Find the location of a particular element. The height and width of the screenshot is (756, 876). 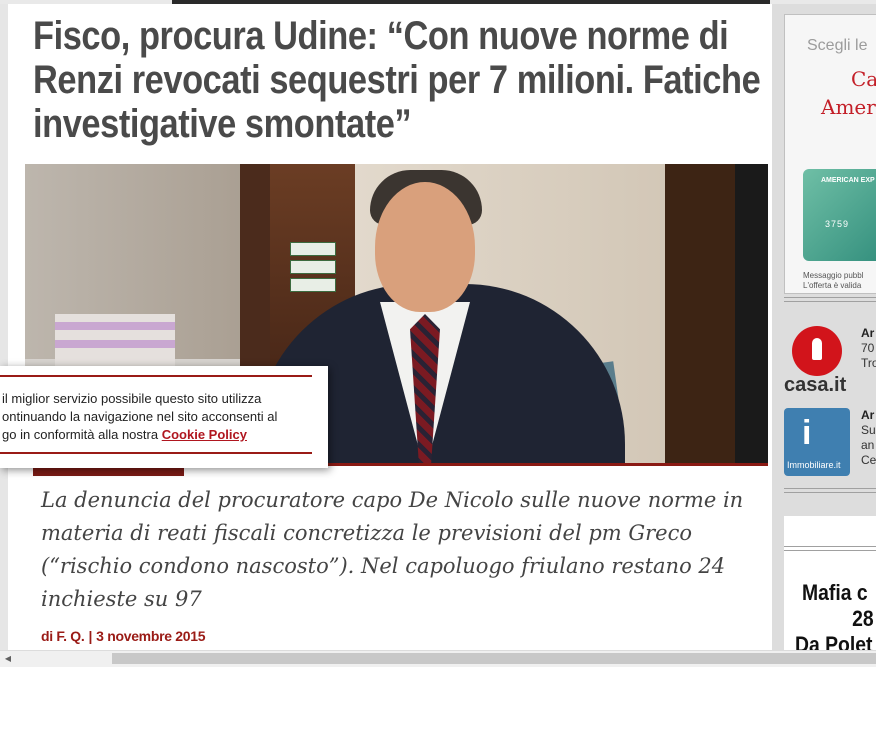

article-date: 3 novembre 2015 is located at coordinates (151, 636).